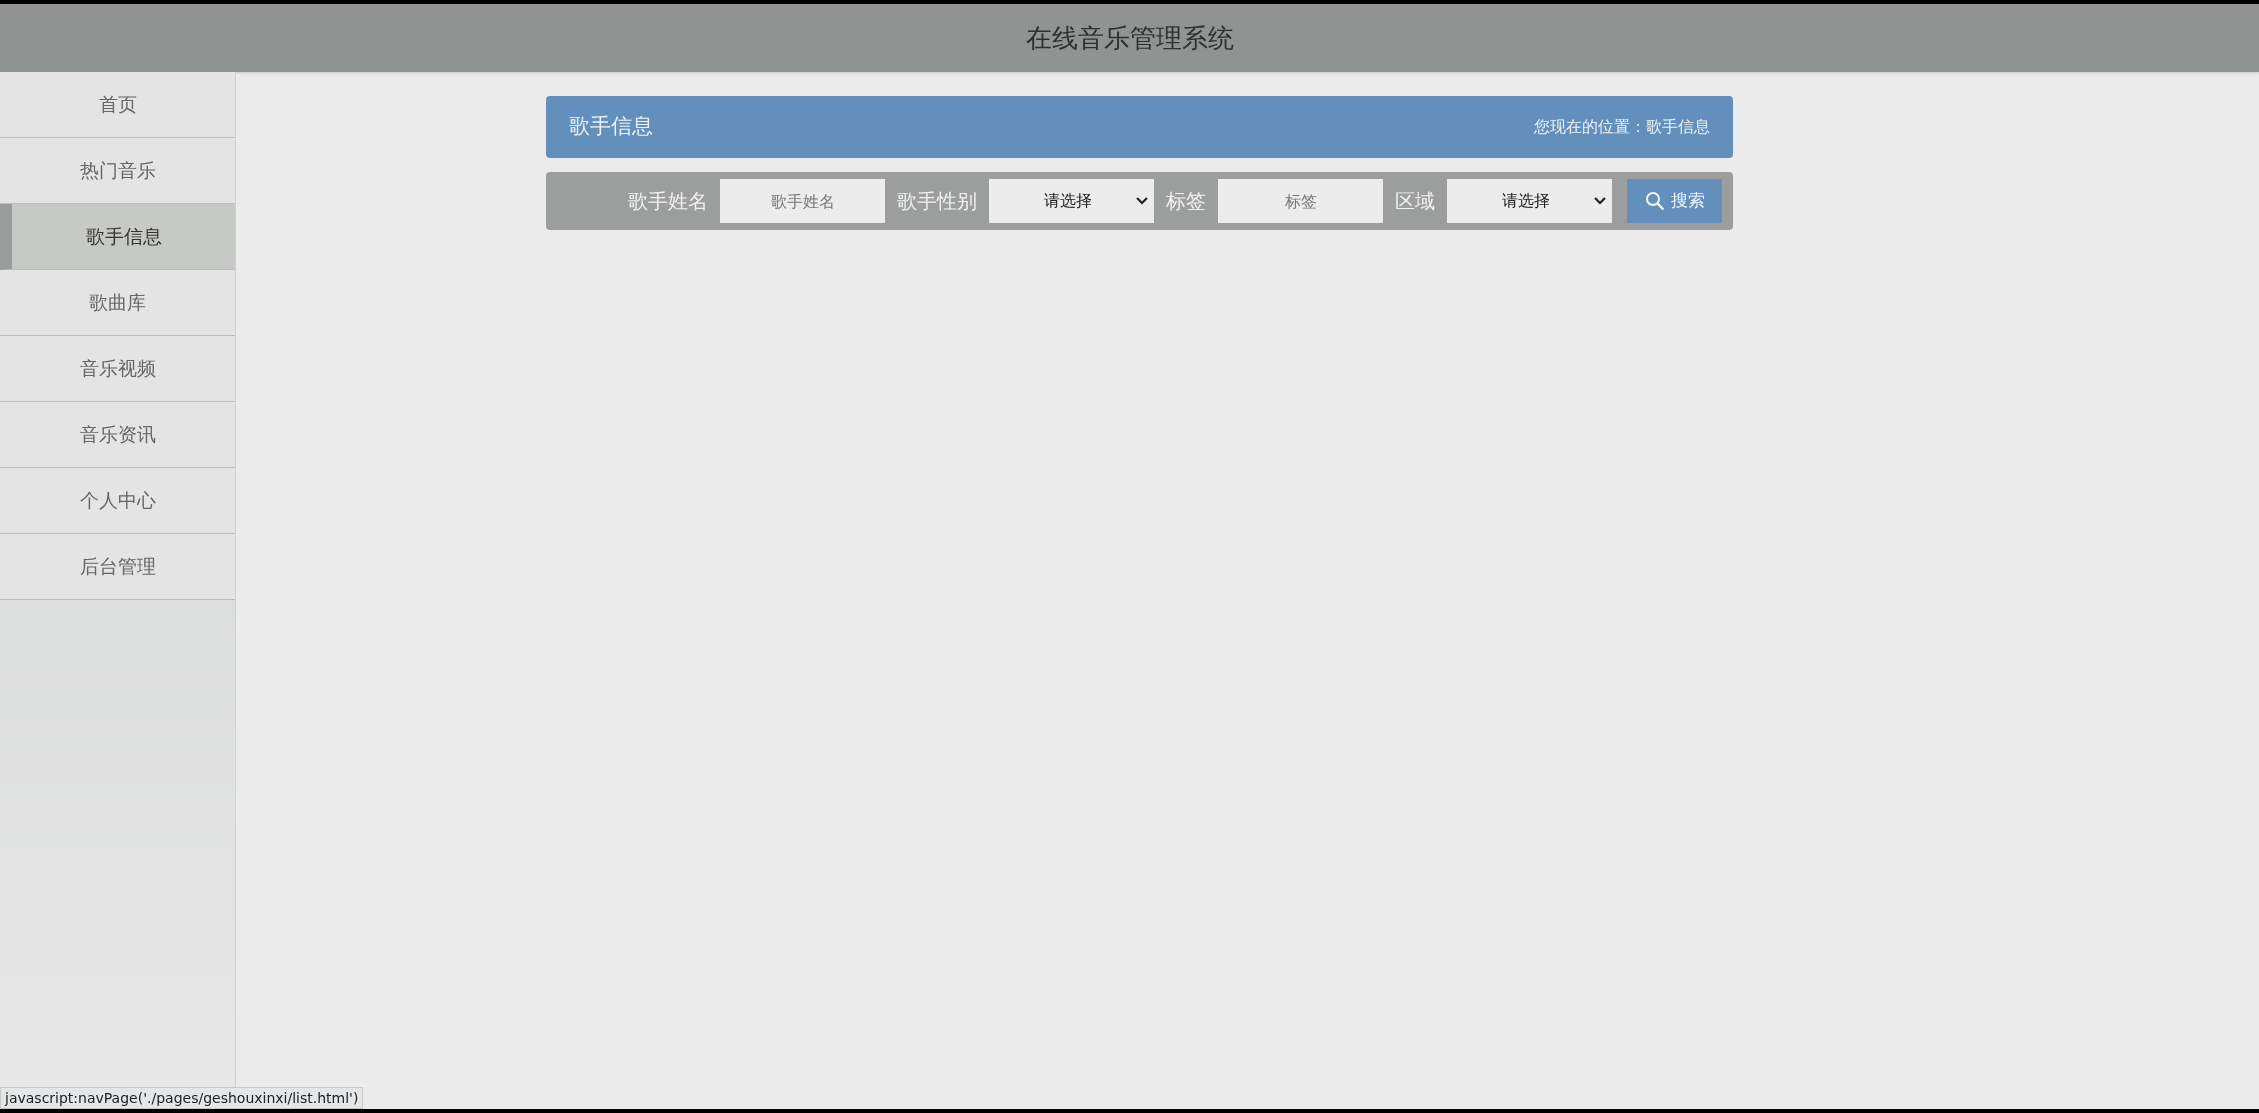  Describe the element at coordinates (117, 567) in the screenshot. I see `nav-item: 后台管理` at that location.